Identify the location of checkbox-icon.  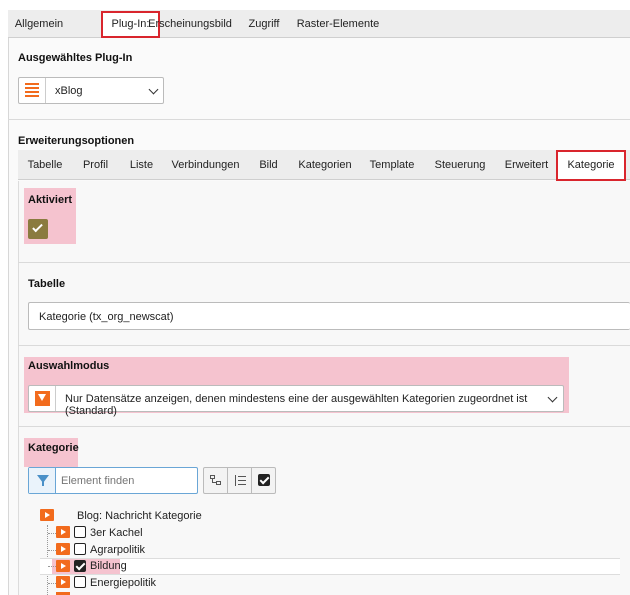
(264, 480).